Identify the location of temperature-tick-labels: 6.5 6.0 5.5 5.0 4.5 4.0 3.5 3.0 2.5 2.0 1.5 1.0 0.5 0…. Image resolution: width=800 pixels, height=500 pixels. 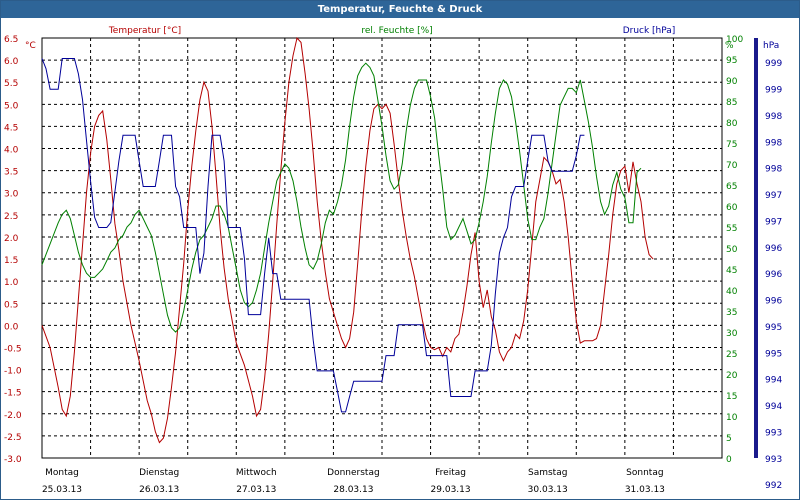
(13, 250).